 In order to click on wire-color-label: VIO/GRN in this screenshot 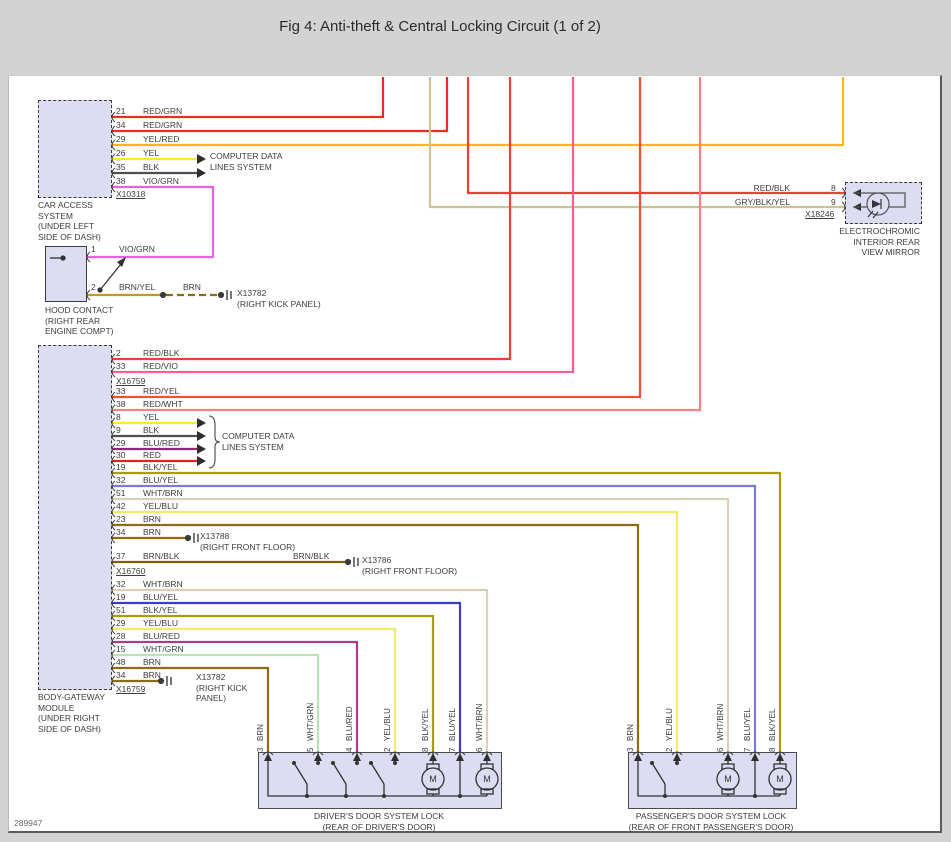, I will do `click(161, 181)`.